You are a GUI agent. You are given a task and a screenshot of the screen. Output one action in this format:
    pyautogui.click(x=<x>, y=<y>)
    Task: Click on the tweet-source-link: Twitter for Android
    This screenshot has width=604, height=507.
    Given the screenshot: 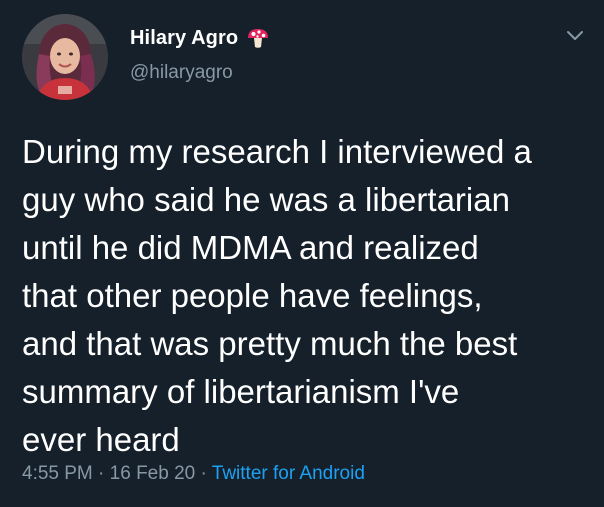 What is the action you would take?
    pyautogui.click(x=288, y=473)
    